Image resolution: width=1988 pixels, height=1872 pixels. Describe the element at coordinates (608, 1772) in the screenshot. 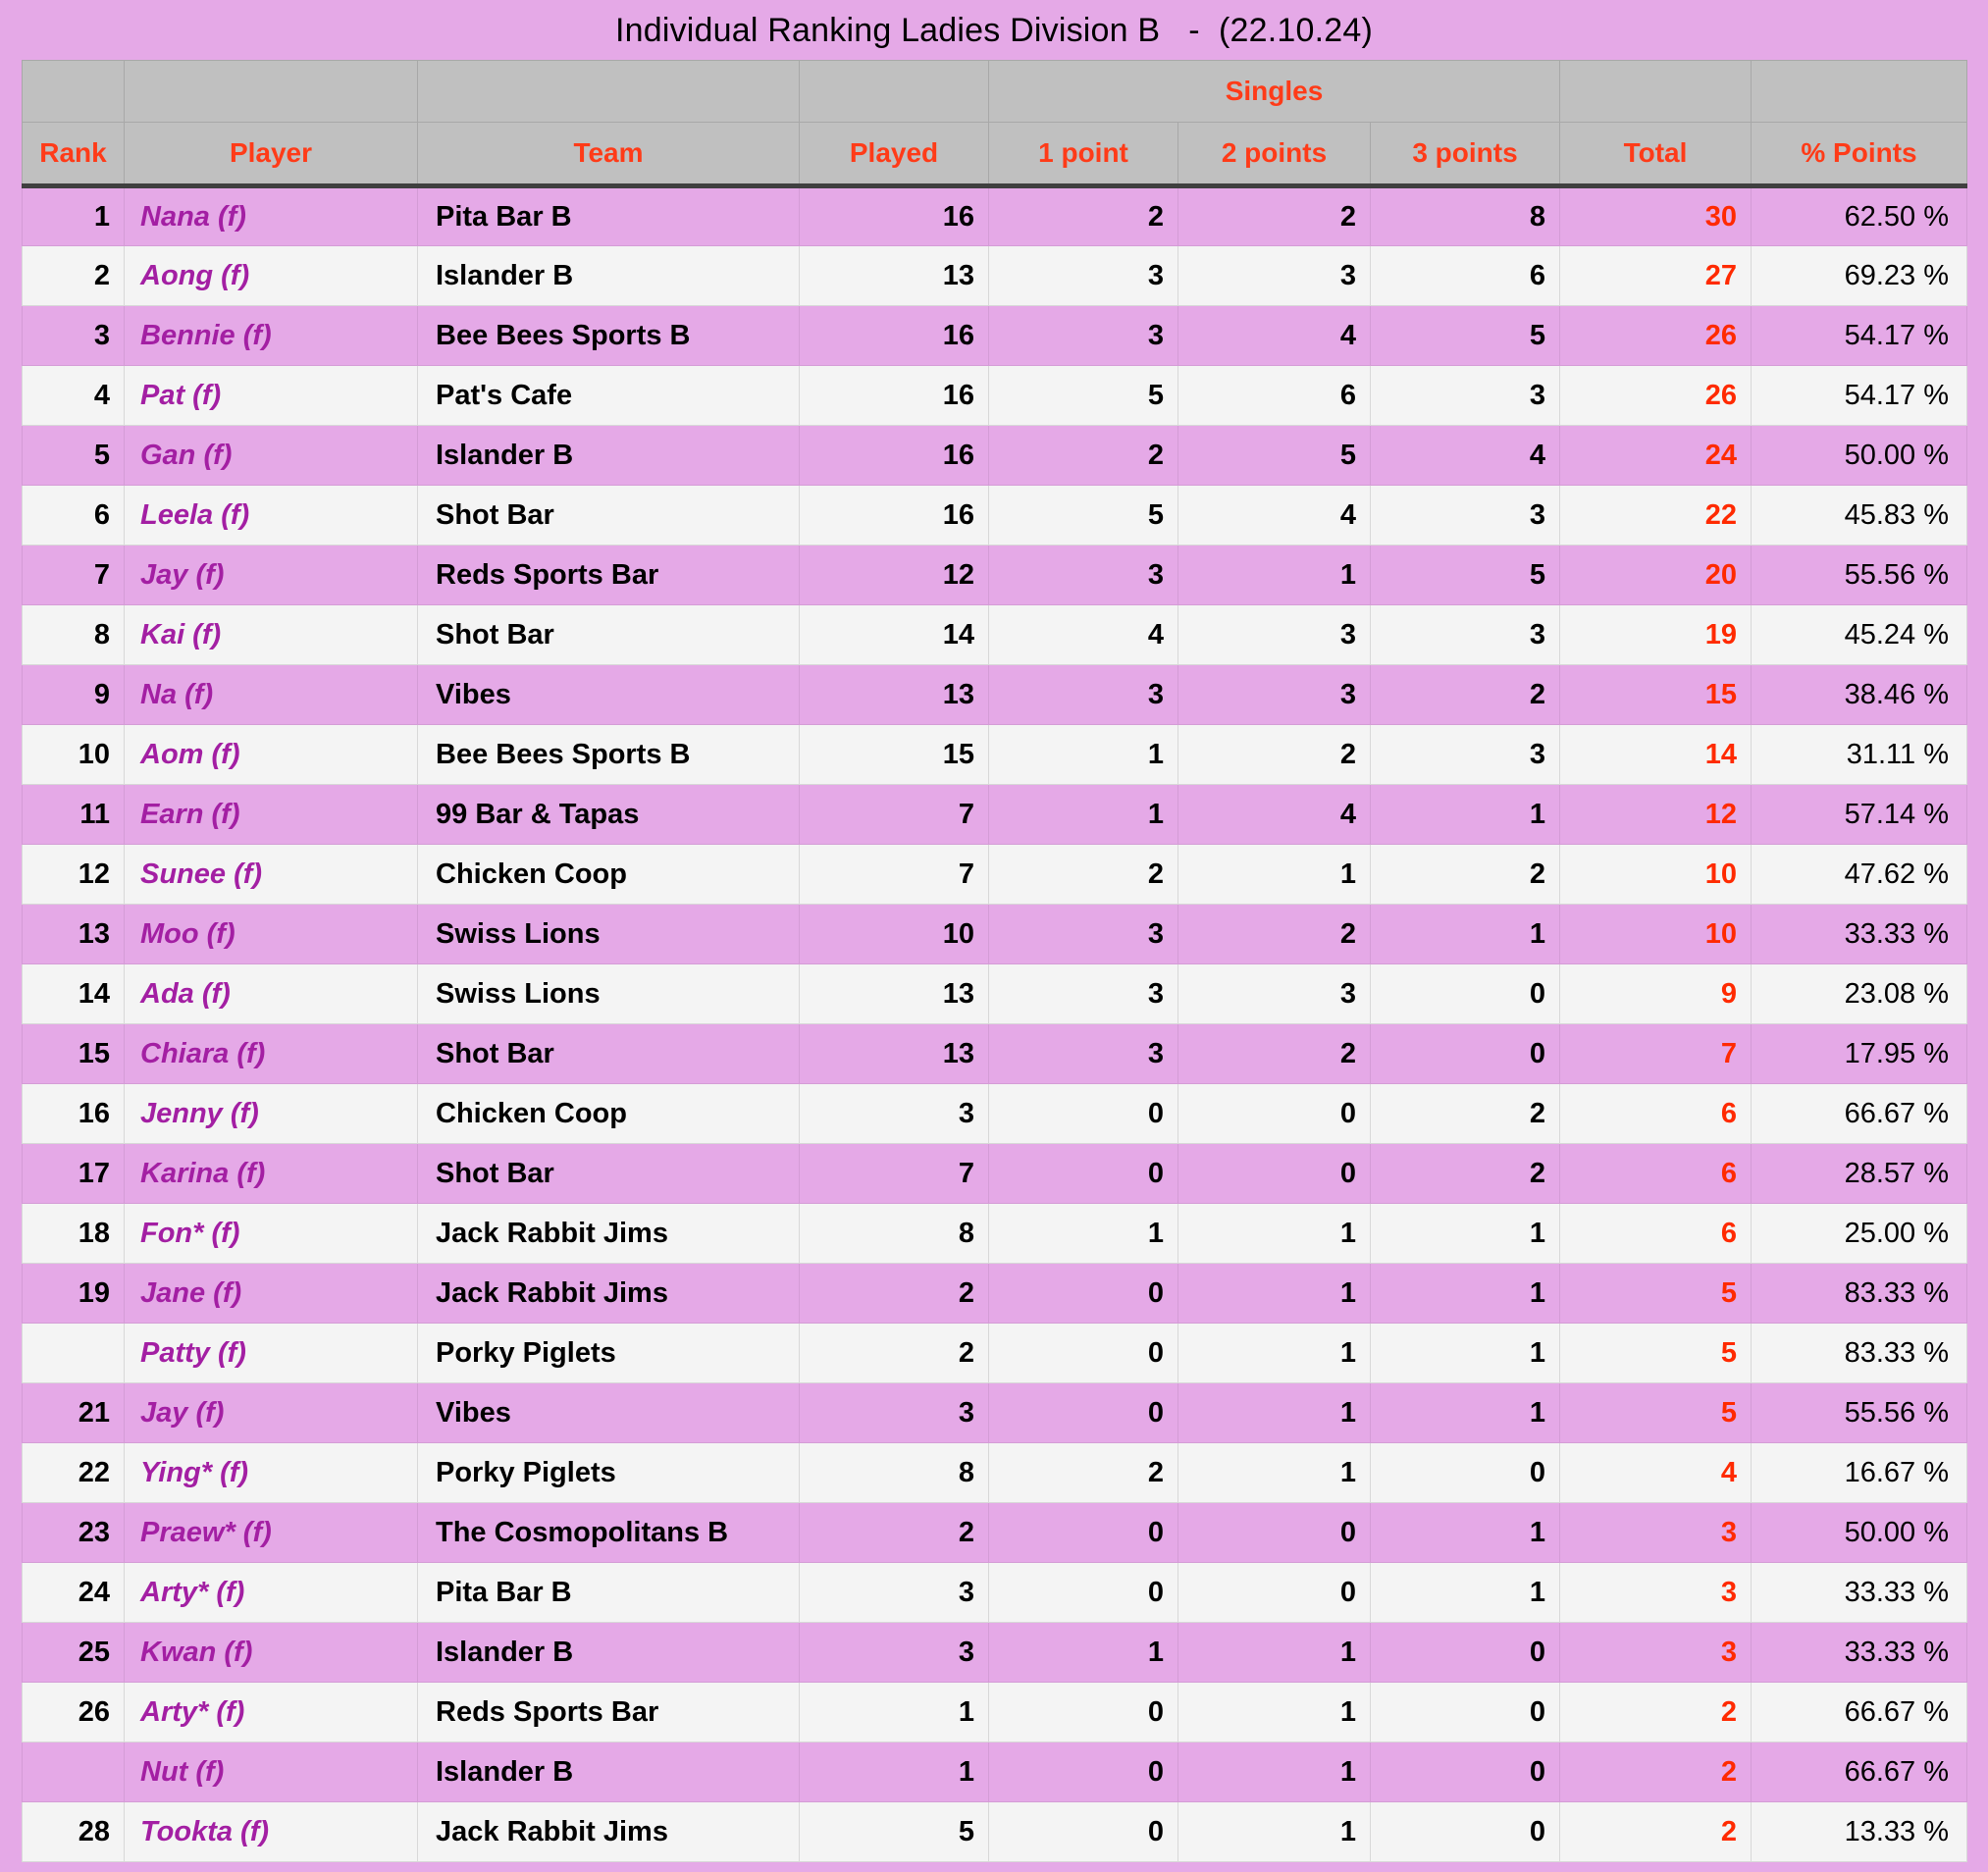

I see `cell-team: Islander B` at that location.